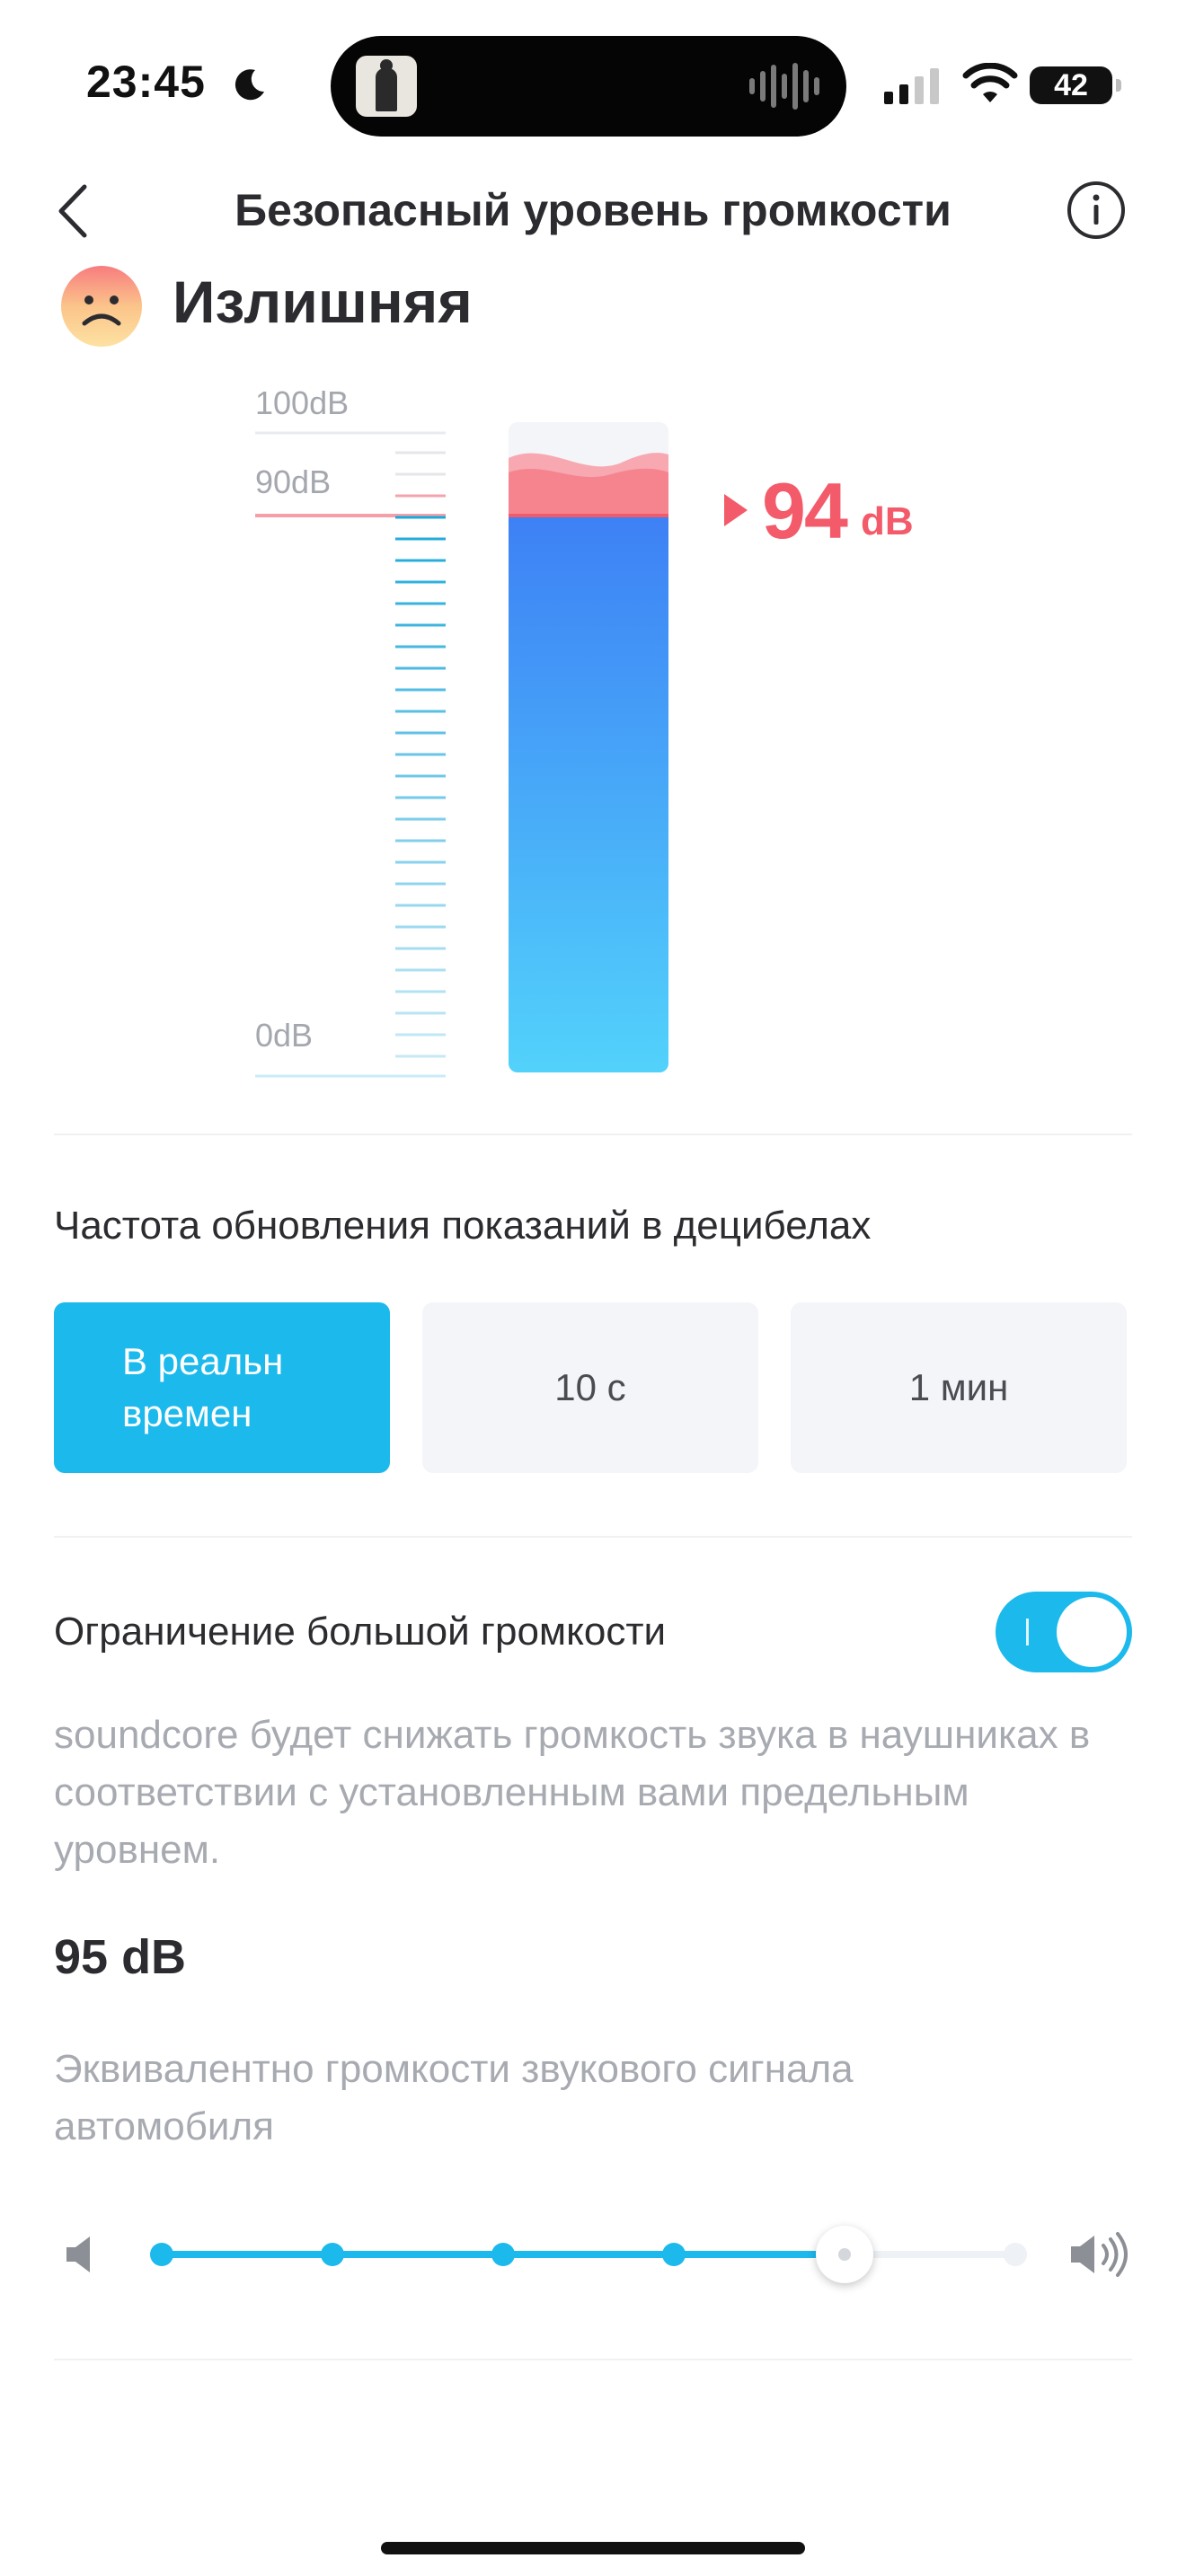  I want to click on option-1min-label: 1 мин, so click(958, 1387).